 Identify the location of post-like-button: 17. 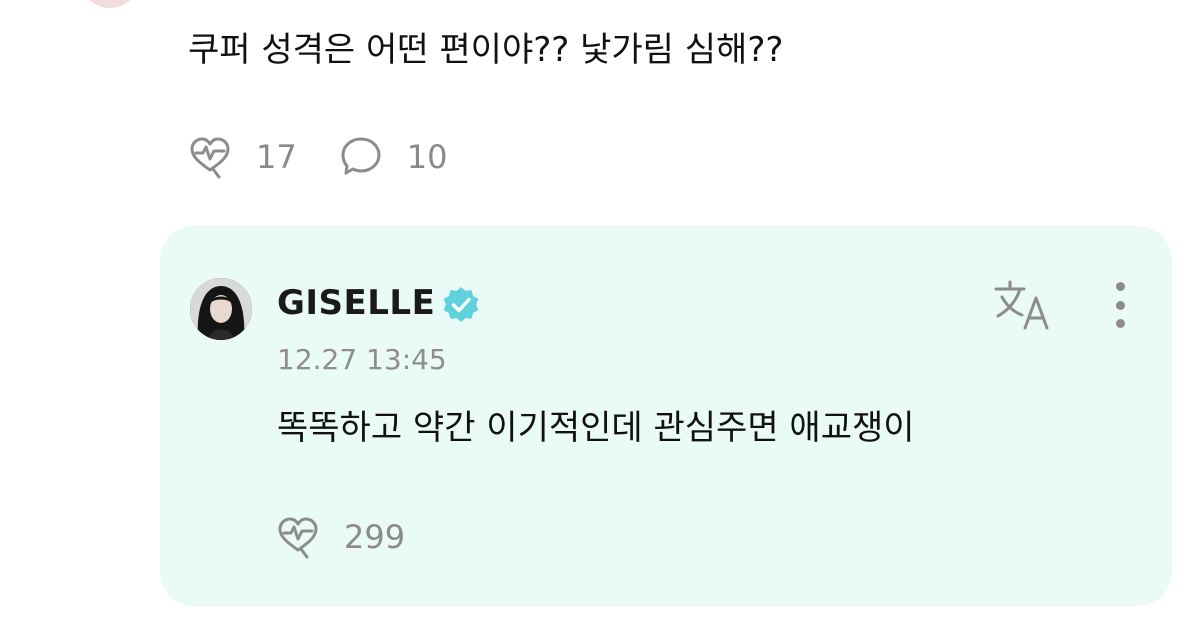
(241, 157).